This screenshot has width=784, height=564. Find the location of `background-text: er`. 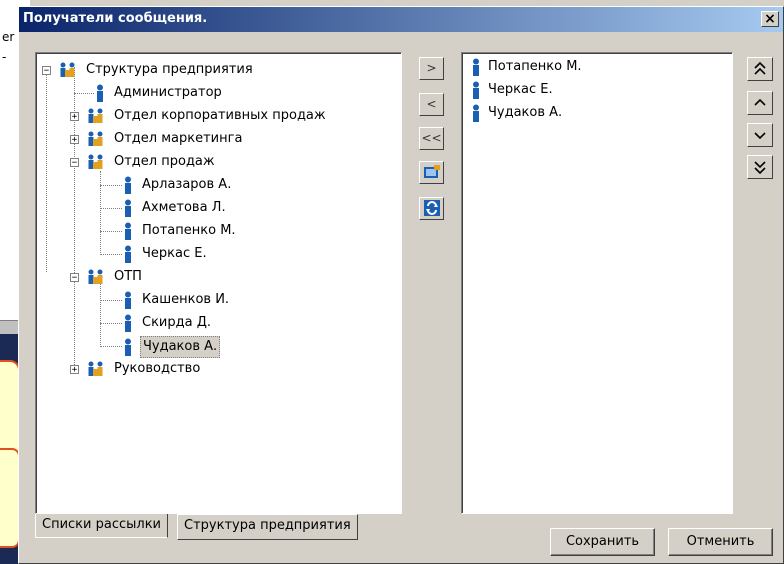

background-text: er is located at coordinates (8, 37).